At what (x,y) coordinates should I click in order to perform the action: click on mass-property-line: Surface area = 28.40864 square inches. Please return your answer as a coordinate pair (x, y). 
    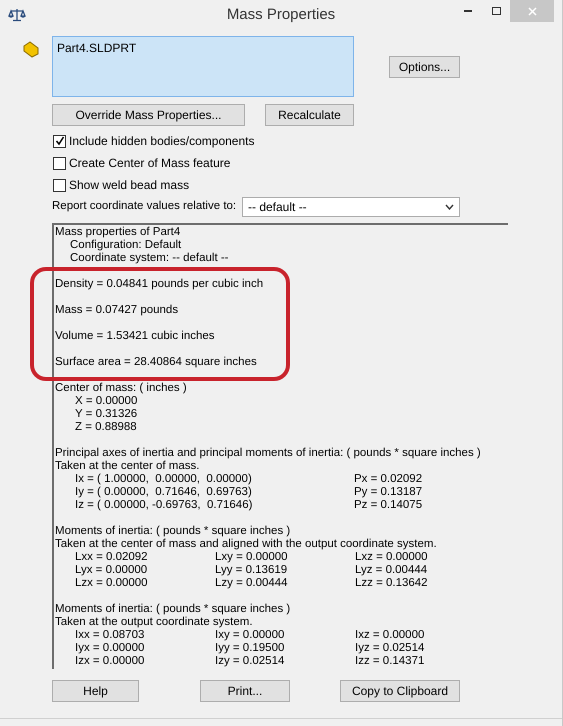
    Looking at the image, I should click on (156, 362).